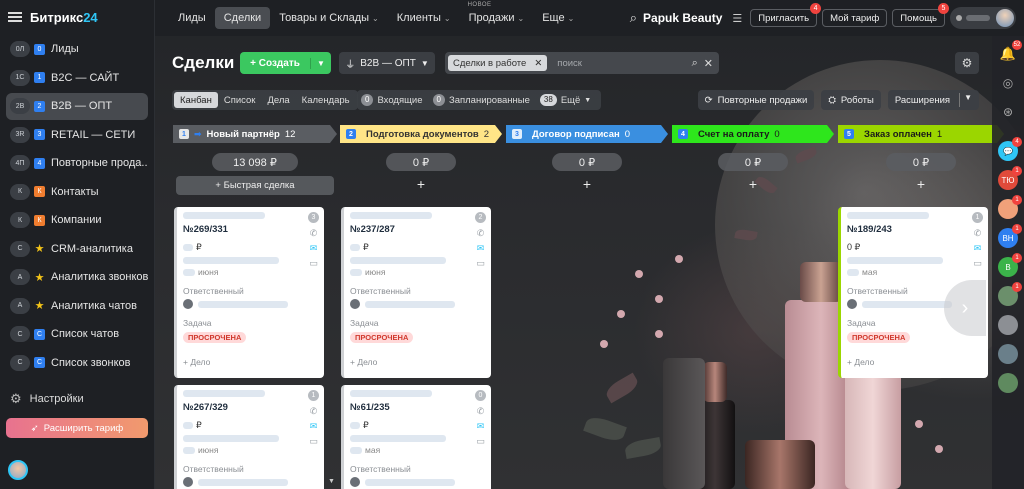 The width and height of the screenshot is (1024, 489). What do you see at coordinates (77, 248) in the screenshot?
I see `sidebar-item: С ★ CRM-аналитика` at bounding box center [77, 248].